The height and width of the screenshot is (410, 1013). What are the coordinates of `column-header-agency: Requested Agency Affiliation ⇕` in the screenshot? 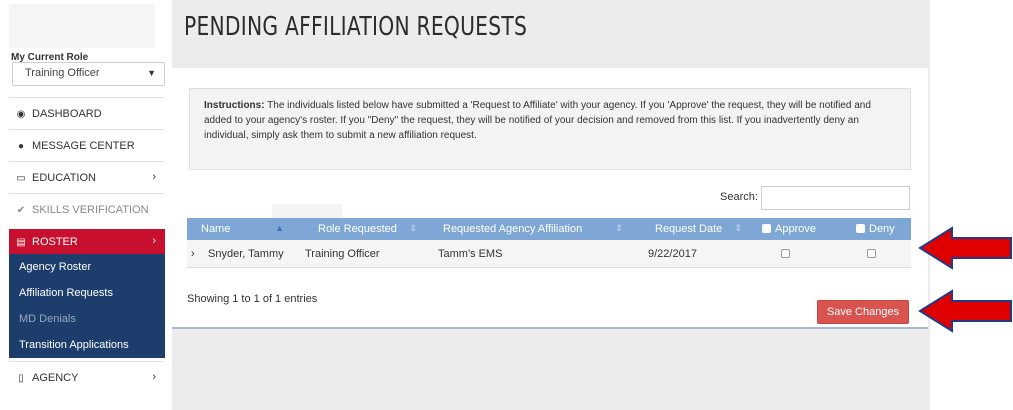 It's located at (526, 229).